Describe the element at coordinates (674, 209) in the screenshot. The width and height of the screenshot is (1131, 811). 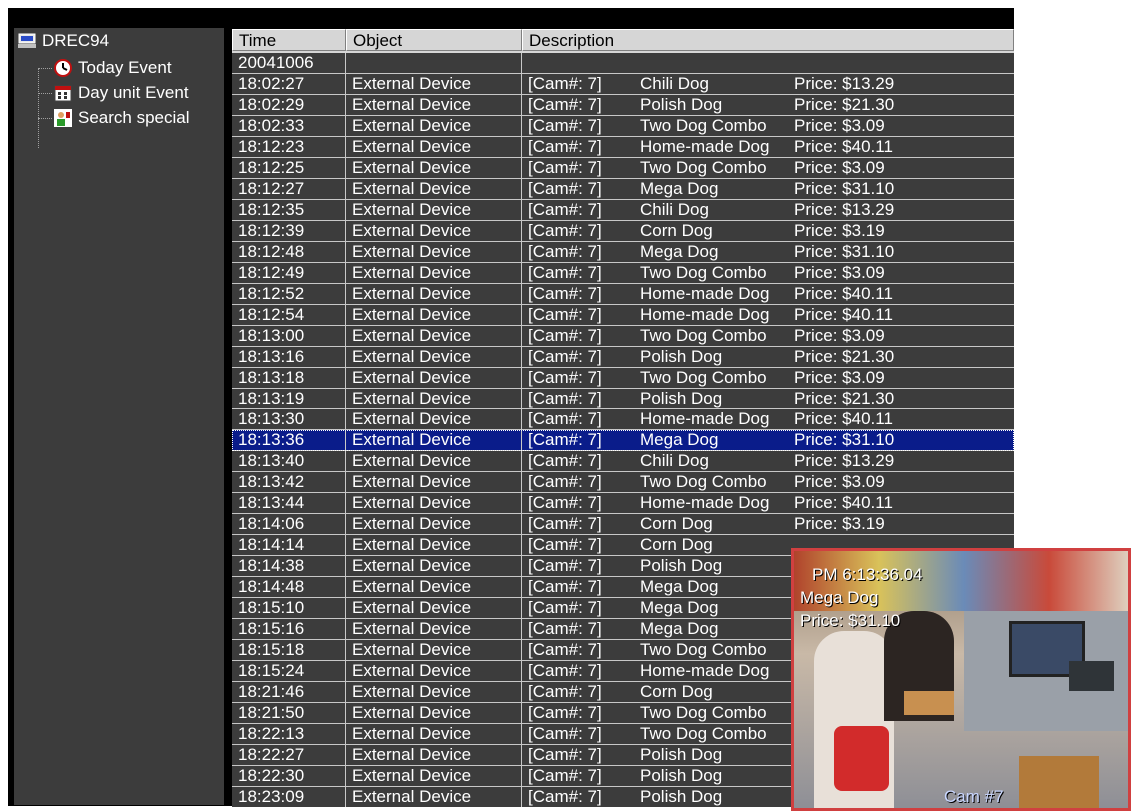
I see `menu-item-name: Chili Dog` at that location.